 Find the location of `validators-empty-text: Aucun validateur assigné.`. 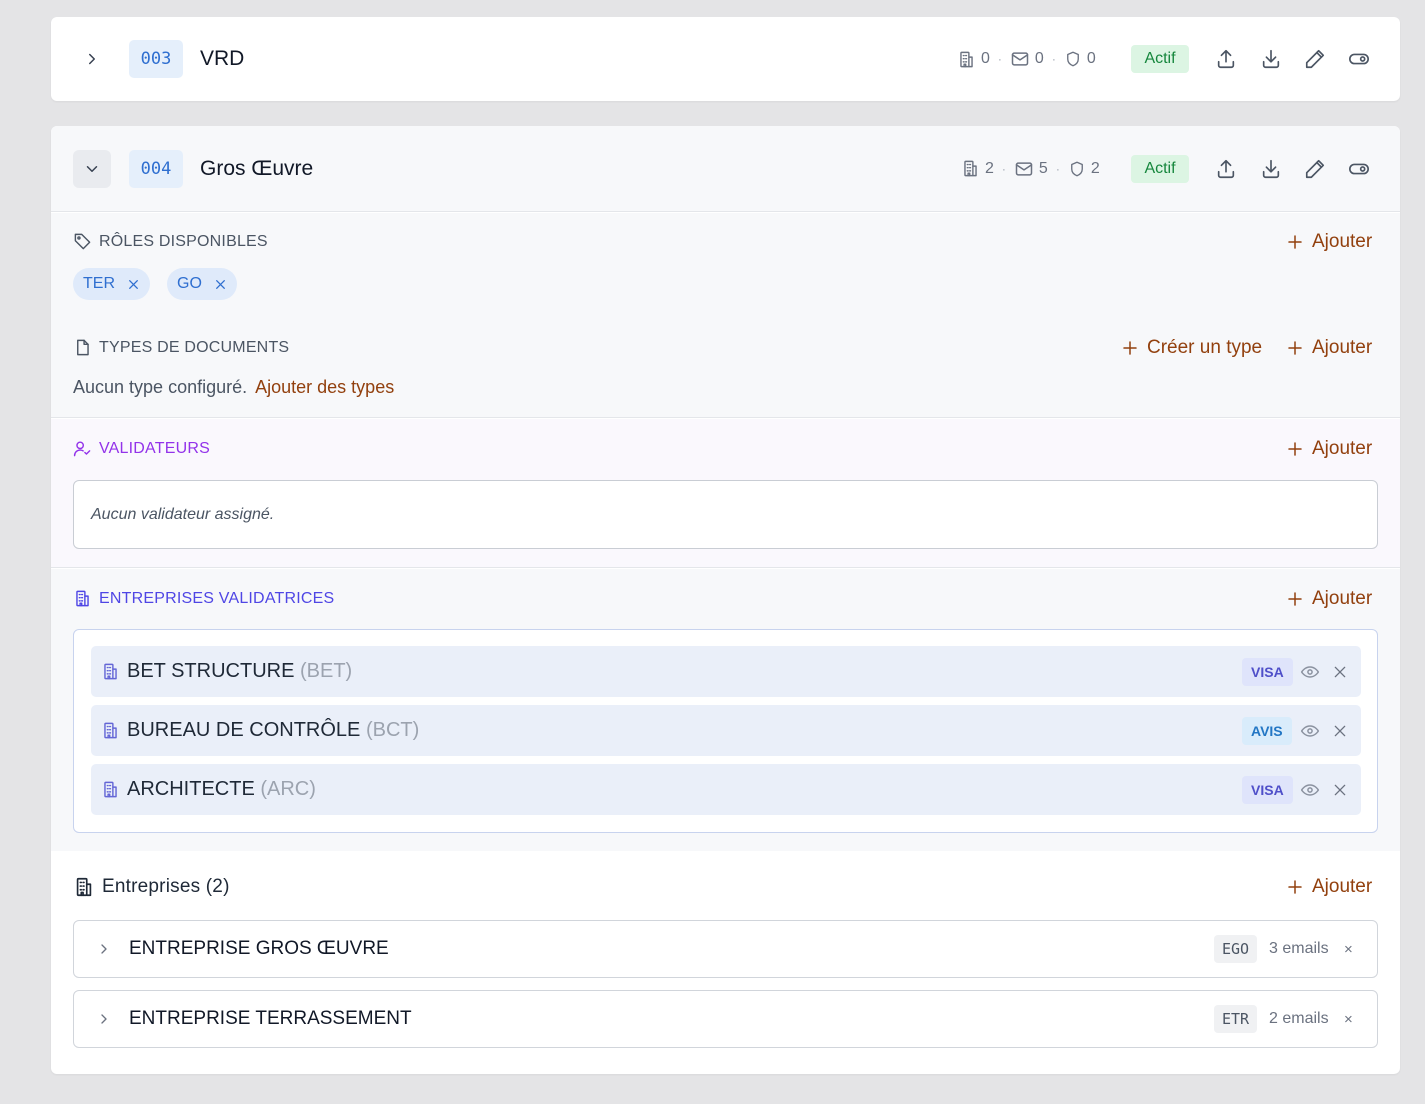

validators-empty-text: Aucun validateur assigné. is located at coordinates (183, 514).